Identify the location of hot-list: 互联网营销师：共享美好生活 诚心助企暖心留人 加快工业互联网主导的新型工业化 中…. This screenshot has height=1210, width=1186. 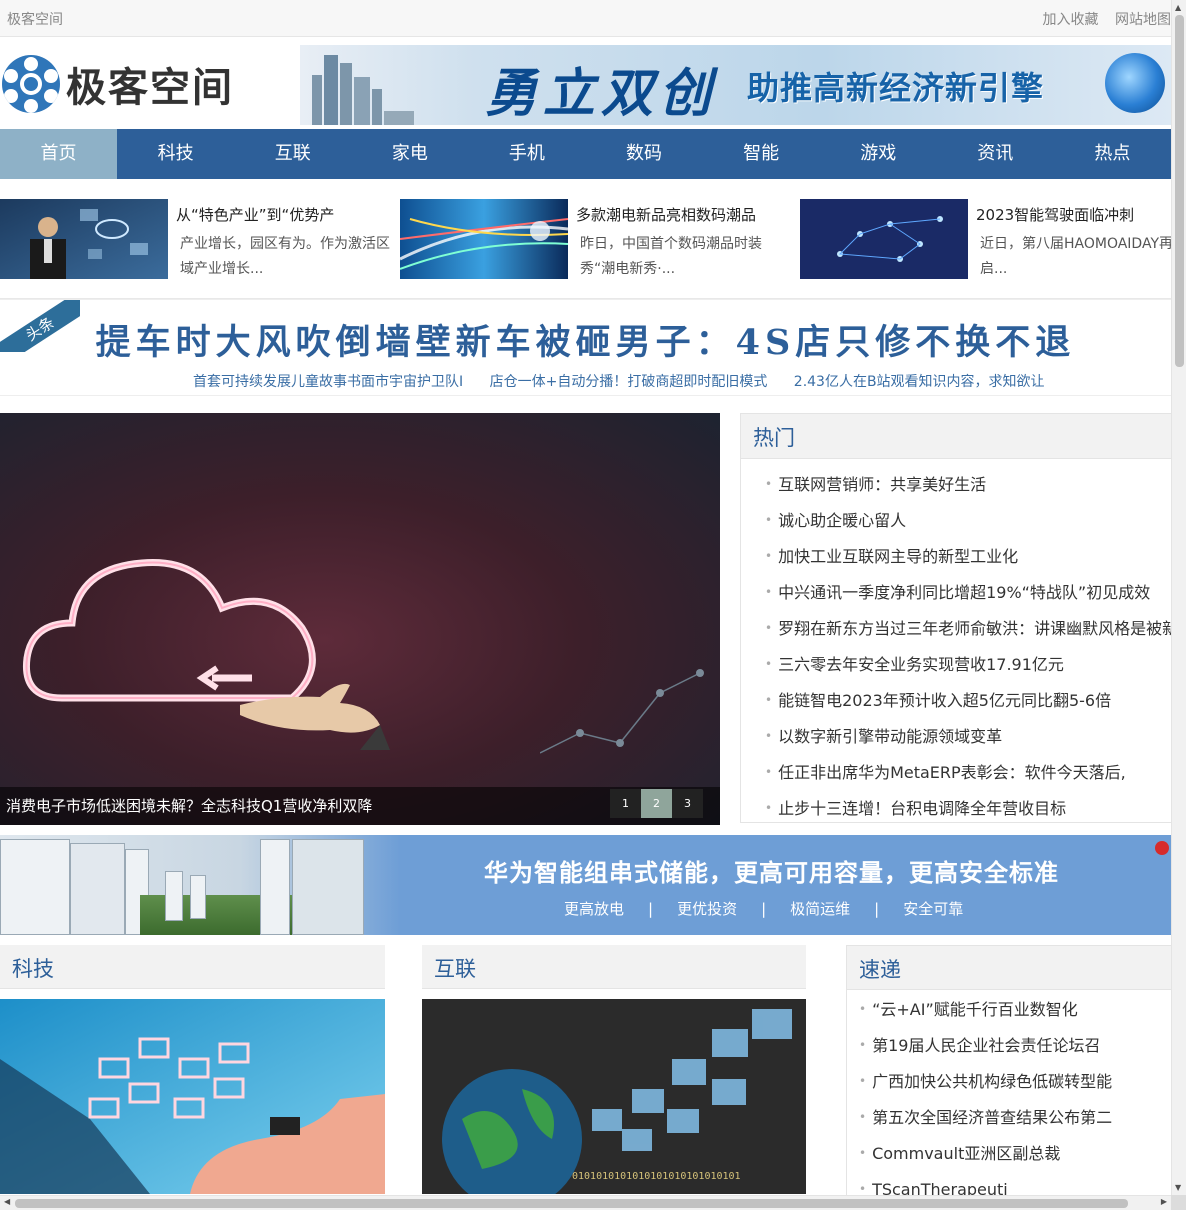
(956, 643).